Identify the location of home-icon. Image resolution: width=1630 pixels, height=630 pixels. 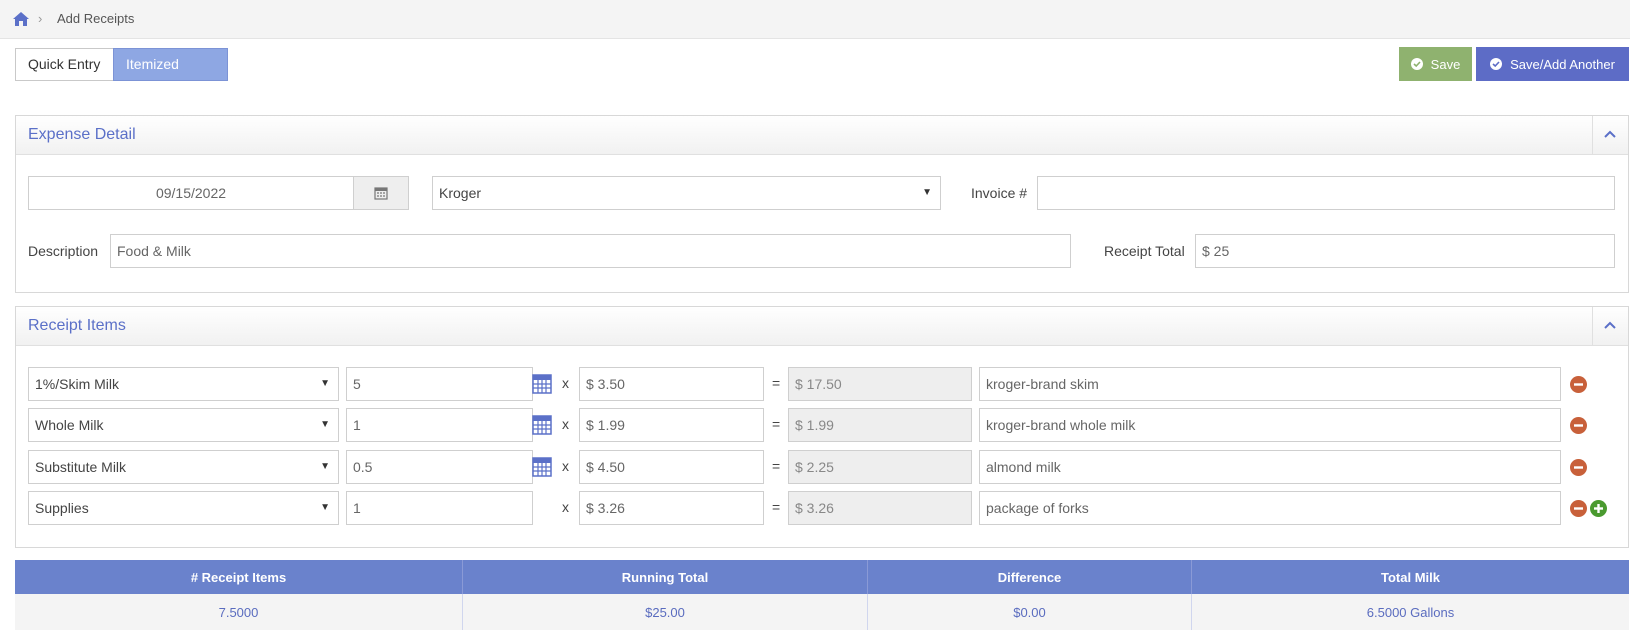
(21, 19).